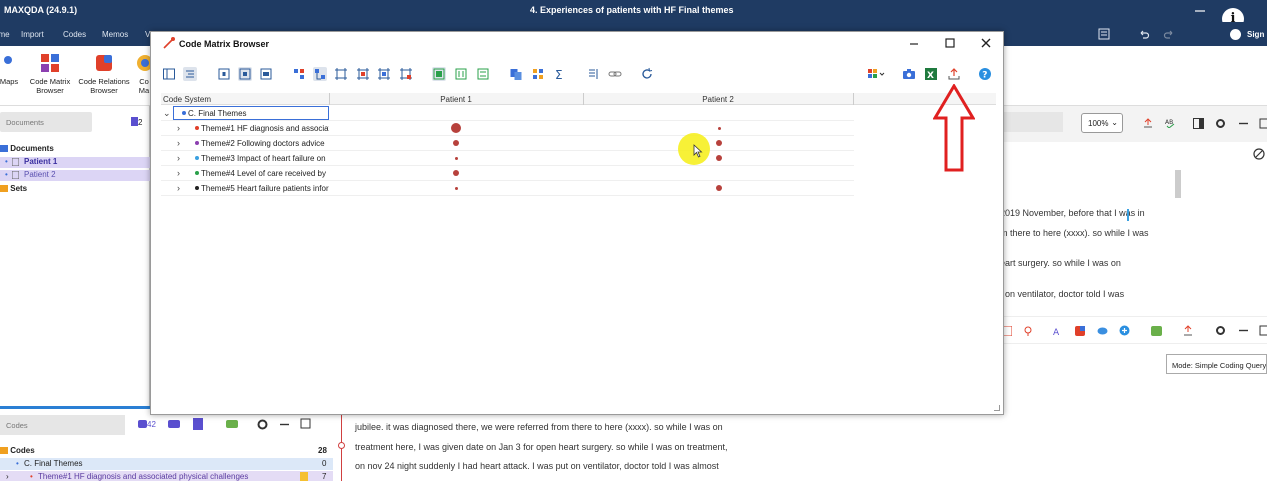 This screenshot has width=1267, height=481. Describe the element at coordinates (224, 74) in the screenshot. I see `symbol-squares-icon` at that location.